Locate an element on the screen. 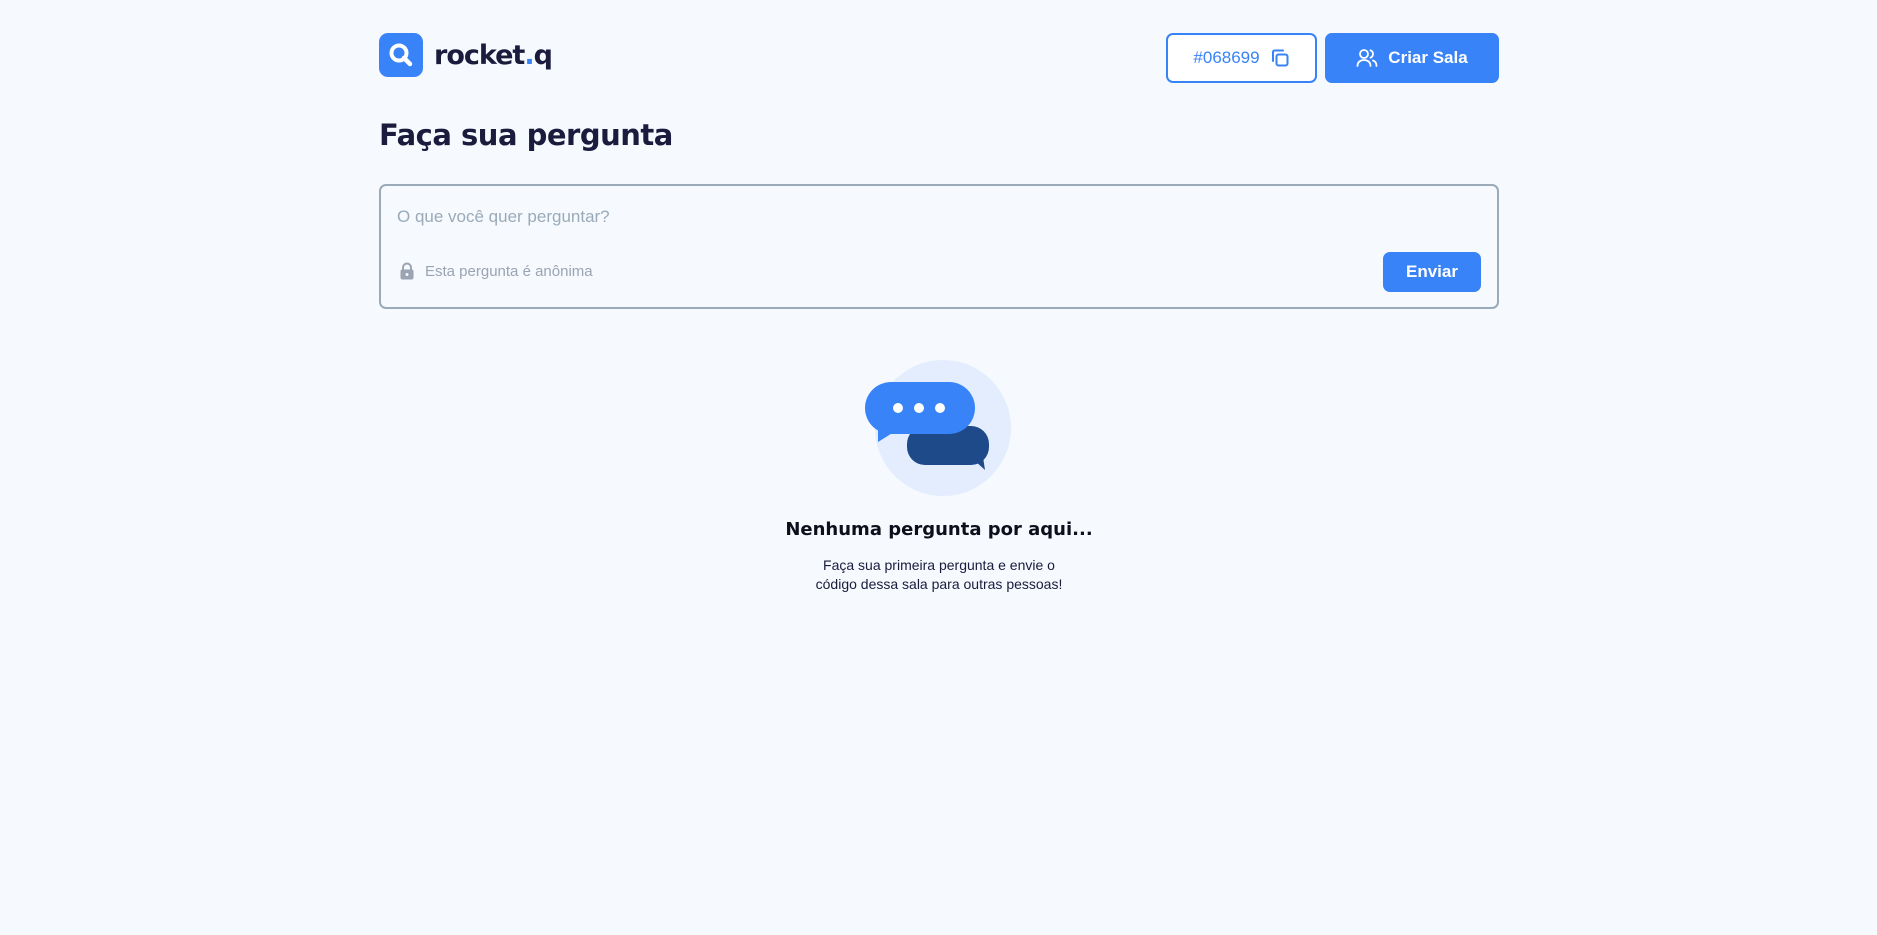 Image resolution: width=1877 pixels, height=935 pixels. room-code-text: #068699 is located at coordinates (1226, 57).